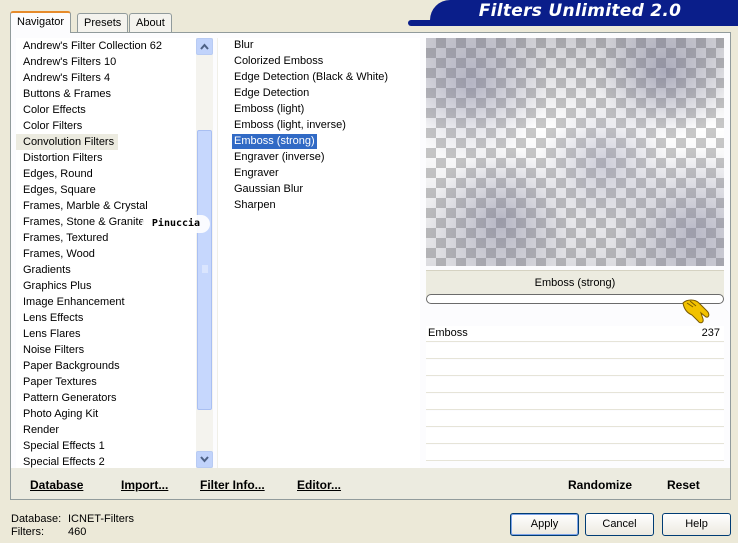 This screenshot has width=738, height=543. What do you see at coordinates (36, 519) in the screenshot?
I see `database-label: Database:` at bounding box center [36, 519].